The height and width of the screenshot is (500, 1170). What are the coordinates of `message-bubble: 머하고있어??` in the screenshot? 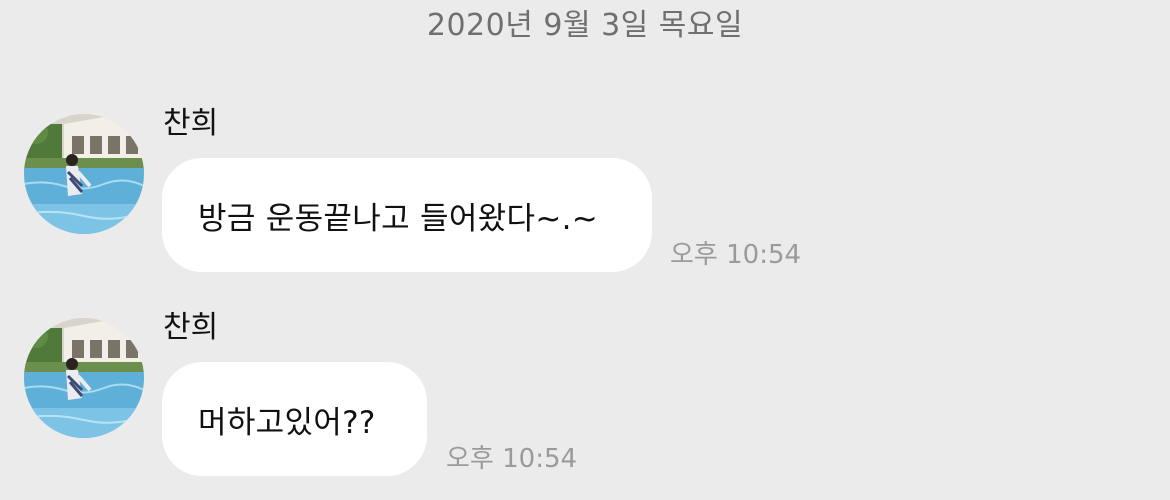 It's located at (294, 419).